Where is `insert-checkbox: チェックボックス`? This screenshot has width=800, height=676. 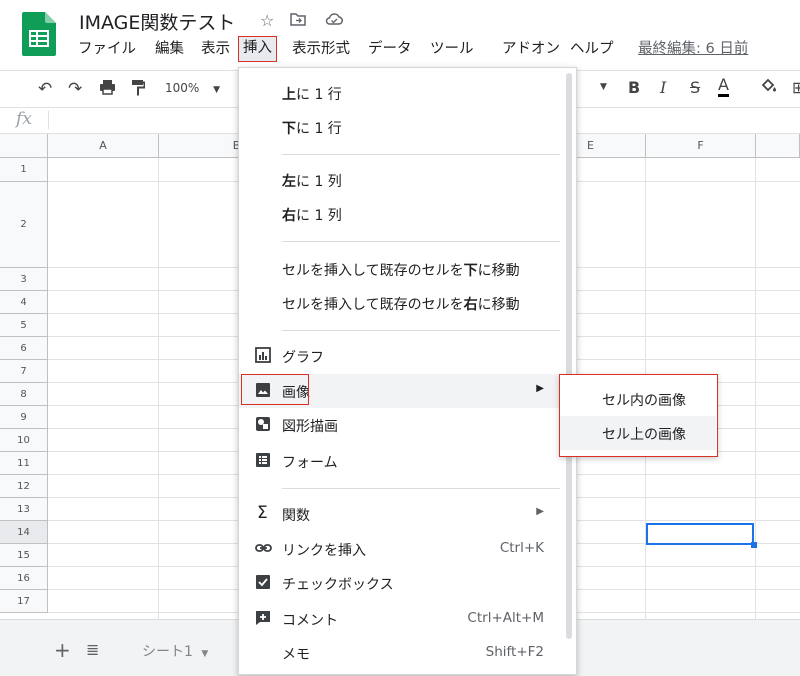 insert-checkbox: チェックボックス is located at coordinates (407, 583).